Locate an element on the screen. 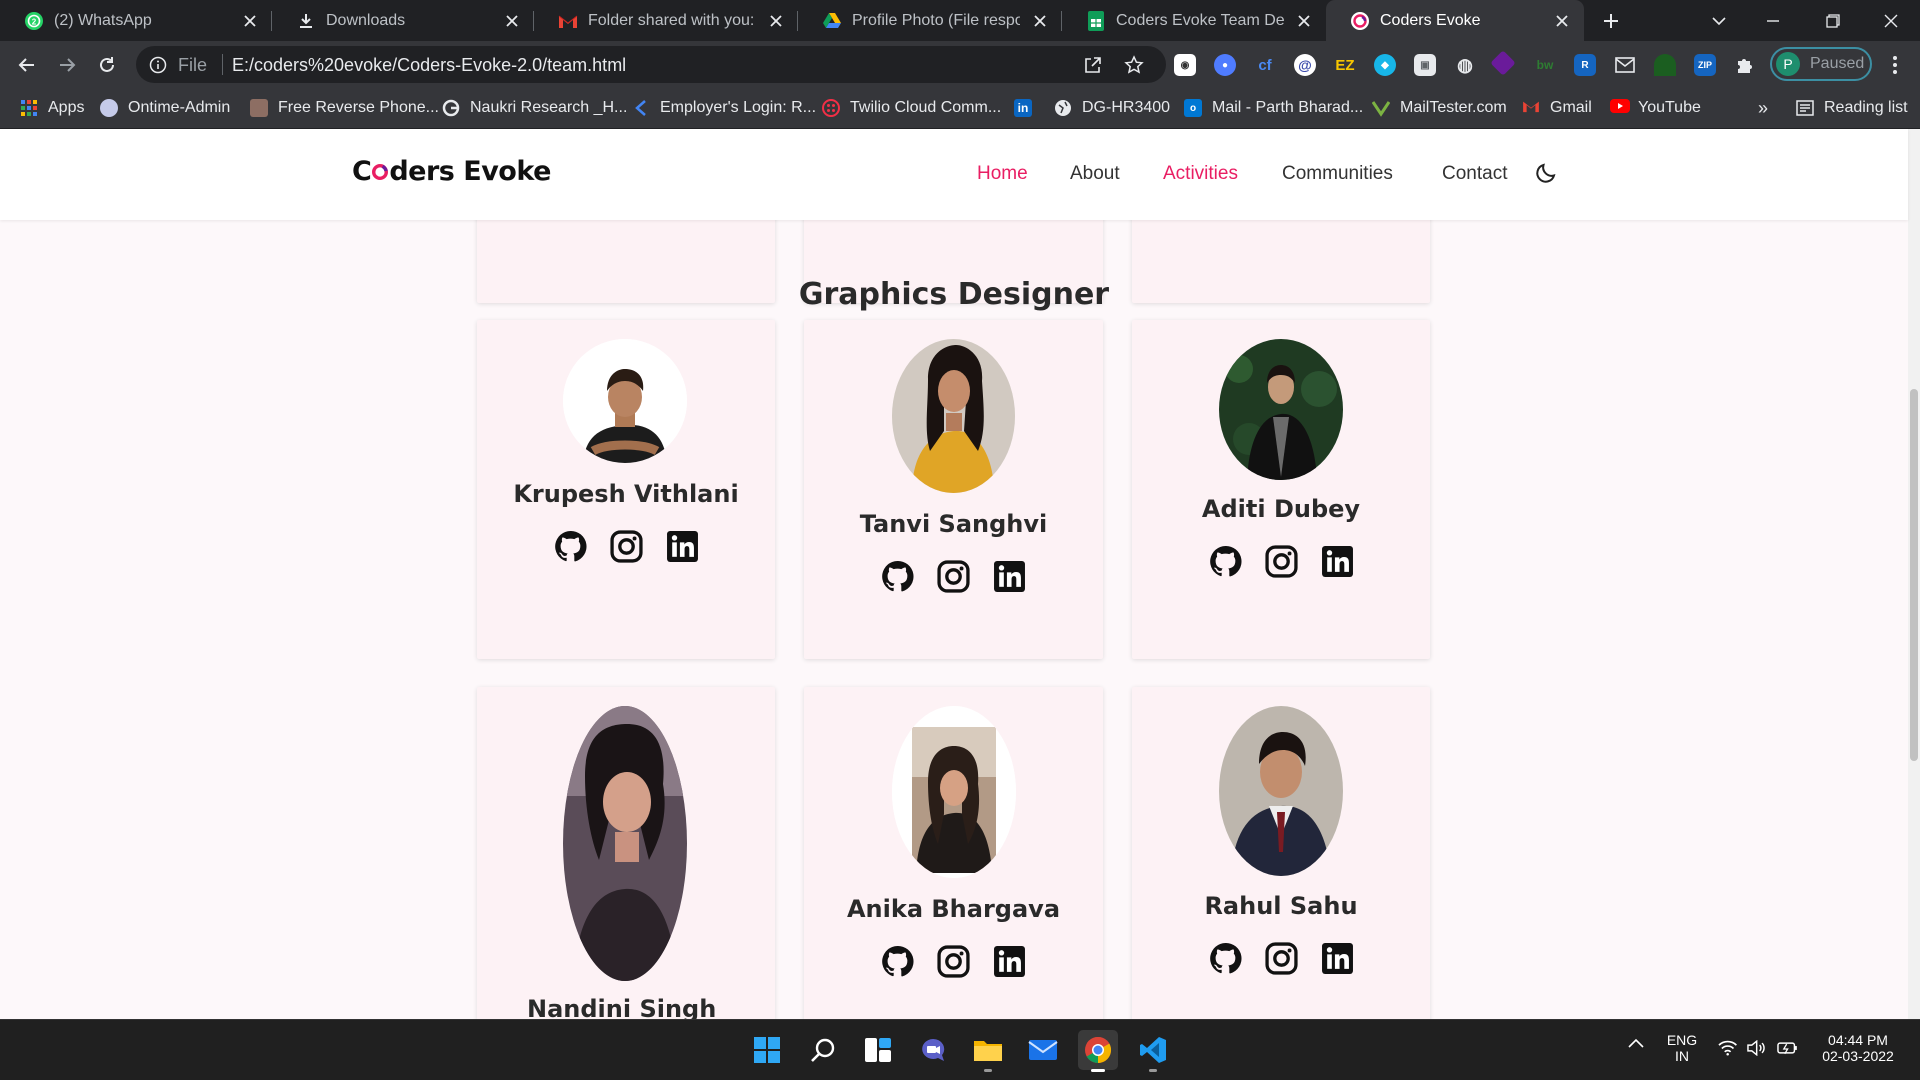  more-bookmarks-button: » is located at coordinates (1763, 108).